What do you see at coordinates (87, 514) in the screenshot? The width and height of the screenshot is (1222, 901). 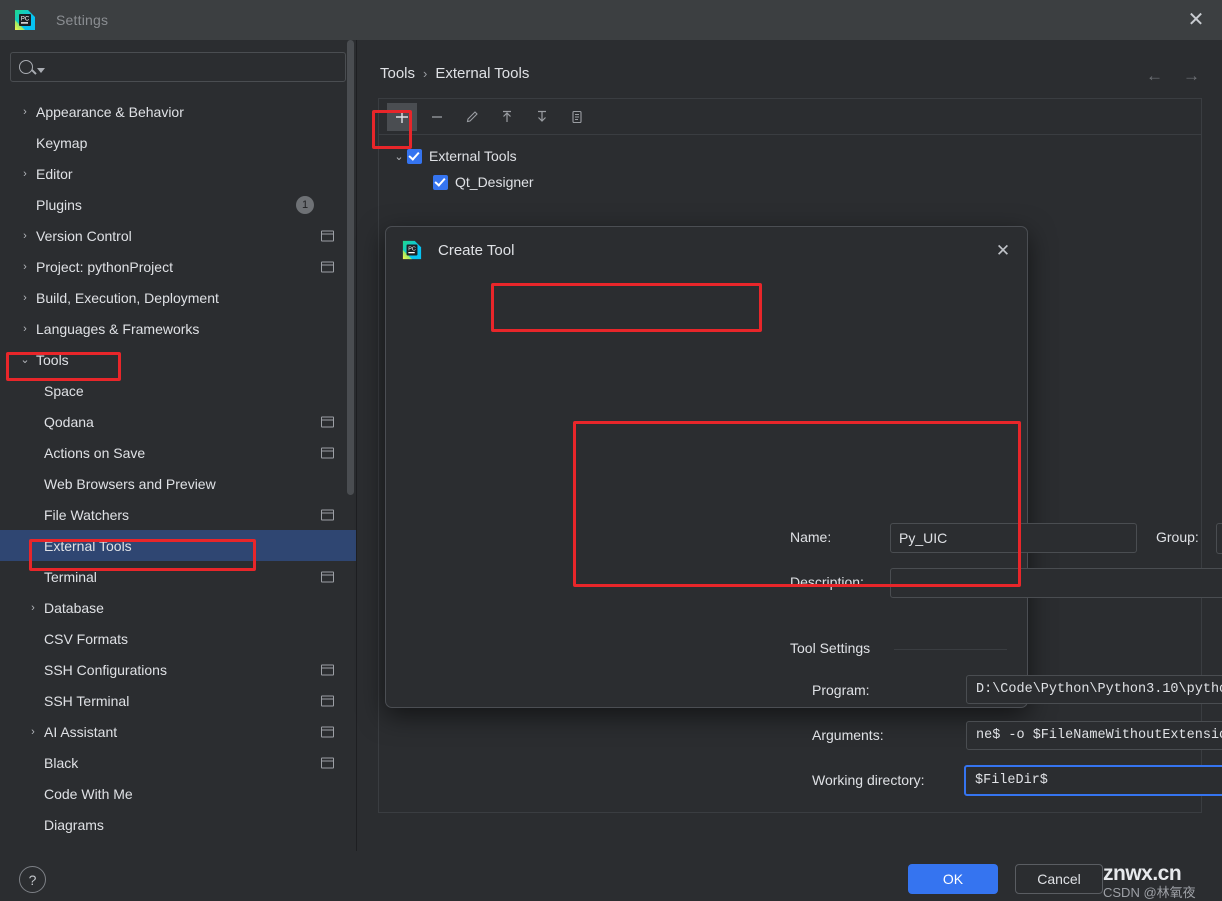 I see `sidebar-item-label: File Watchers` at bounding box center [87, 514].